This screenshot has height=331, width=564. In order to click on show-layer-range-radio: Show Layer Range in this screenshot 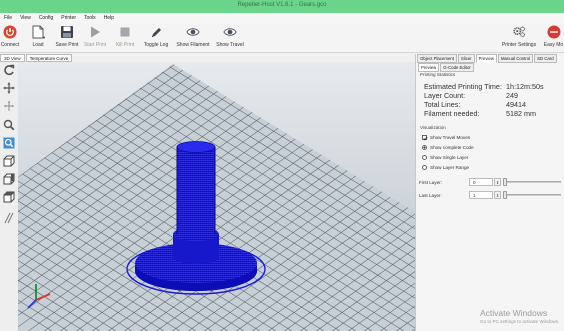, I will do `click(445, 167)`.